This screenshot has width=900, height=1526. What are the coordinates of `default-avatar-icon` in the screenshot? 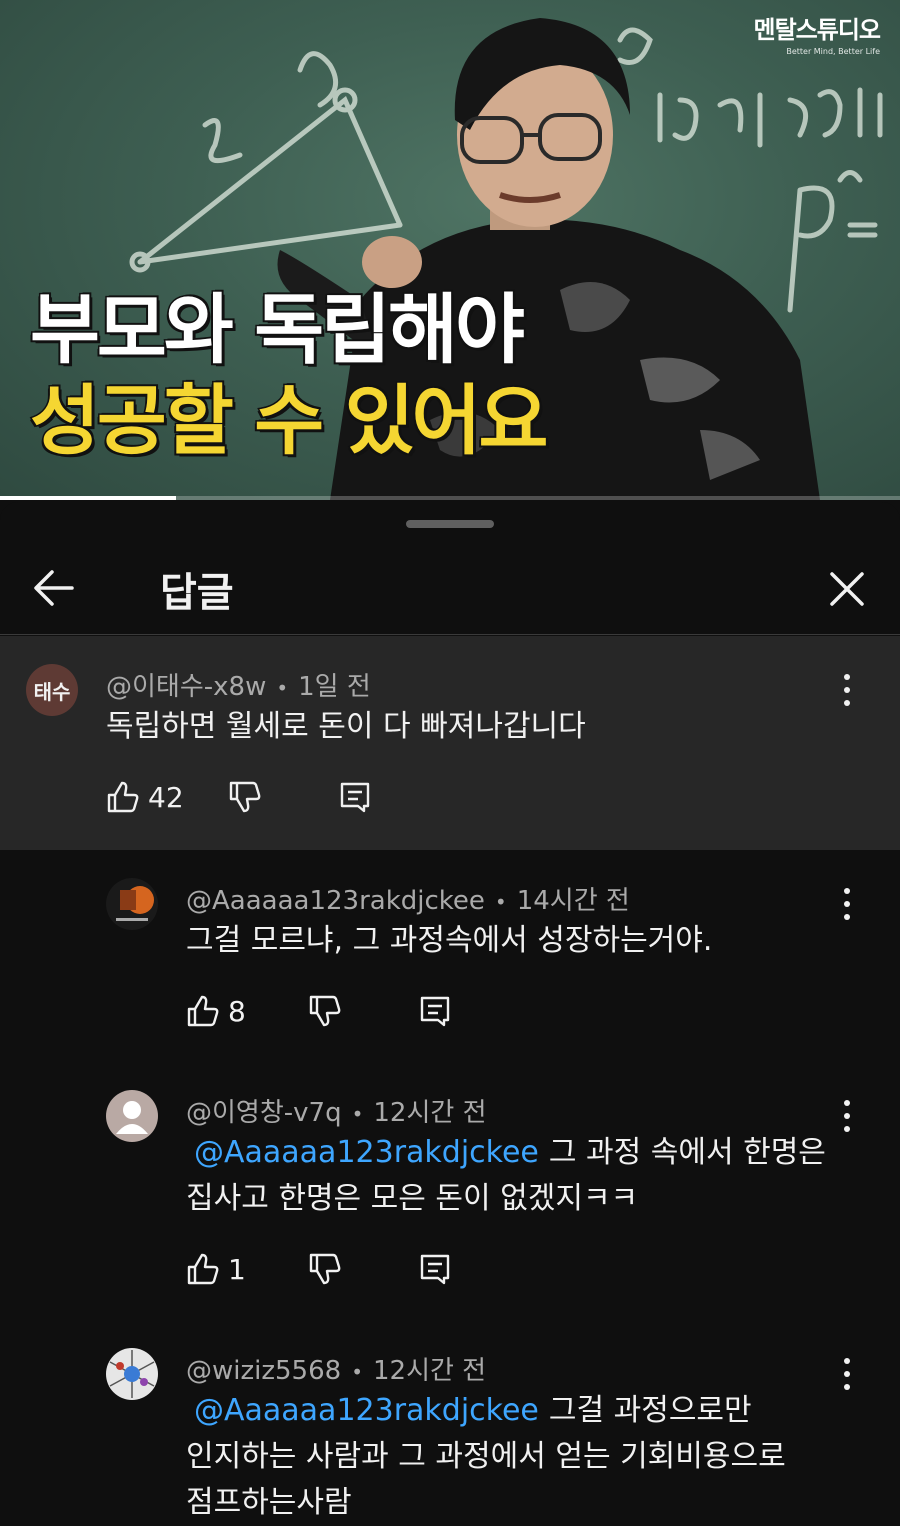 It's located at (132, 1116).